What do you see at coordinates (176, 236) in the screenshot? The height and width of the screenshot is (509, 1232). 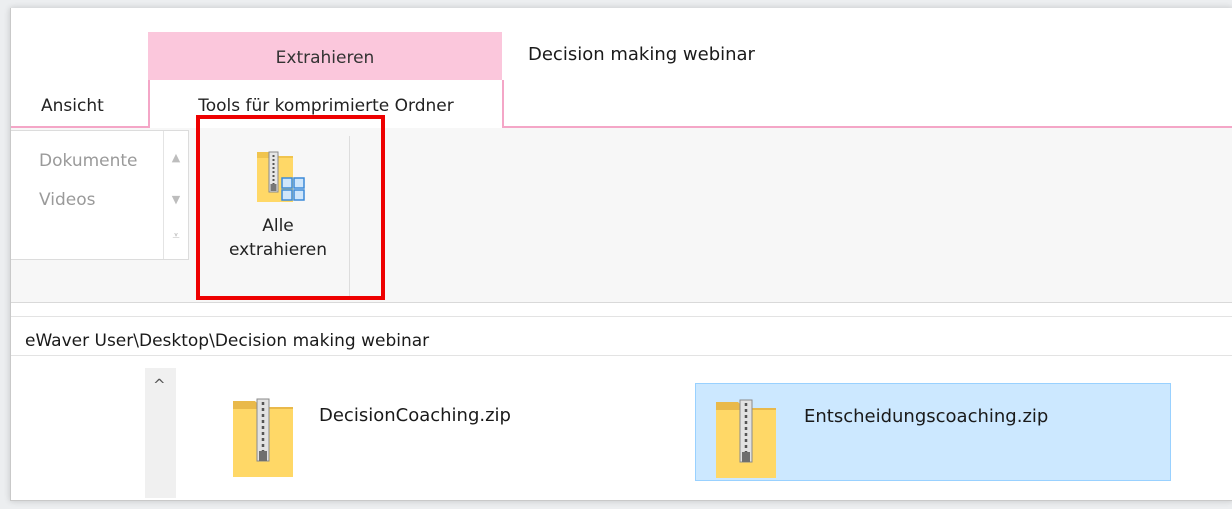 I see `gallery-expand-icon: ⩡` at bounding box center [176, 236].